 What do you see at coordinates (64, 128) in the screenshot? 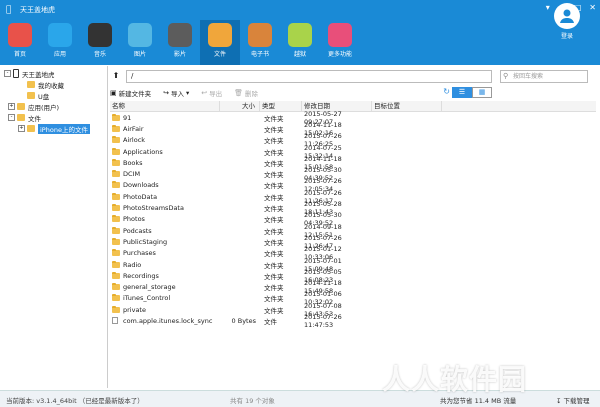
I see `tree-item-label: iPhone上的文件` at bounding box center [64, 128].